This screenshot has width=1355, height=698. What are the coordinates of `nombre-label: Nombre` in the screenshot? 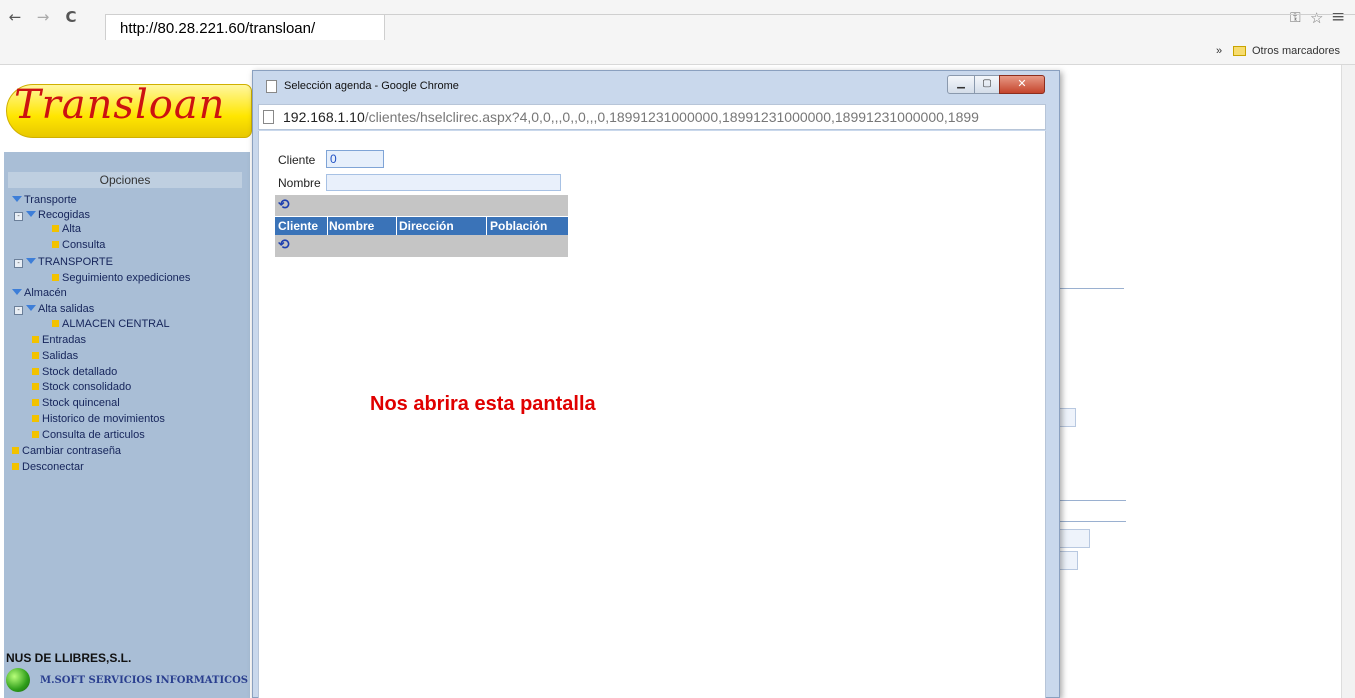 It's located at (299, 183).